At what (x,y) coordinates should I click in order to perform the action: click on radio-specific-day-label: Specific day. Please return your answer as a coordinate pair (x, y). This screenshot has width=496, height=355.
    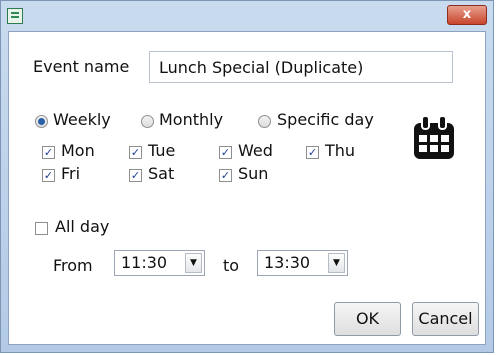
    Looking at the image, I should click on (325, 119).